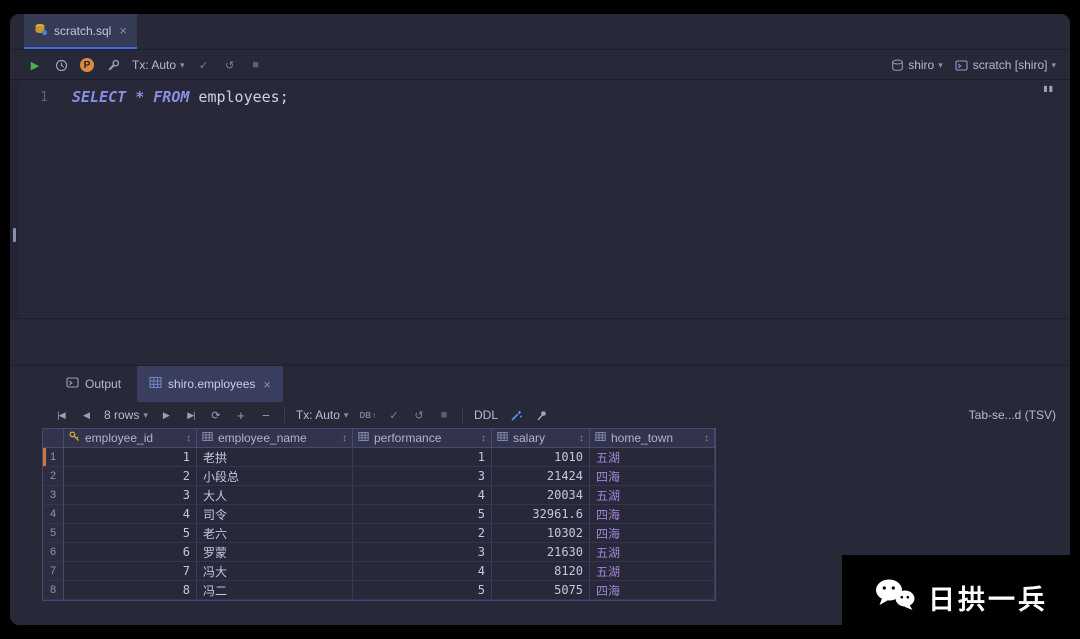 This screenshot has width=1080, height=639. Describe the element at coordinates (541, 495) in the screenshot. I see `cell-salary: 20034` at that location.